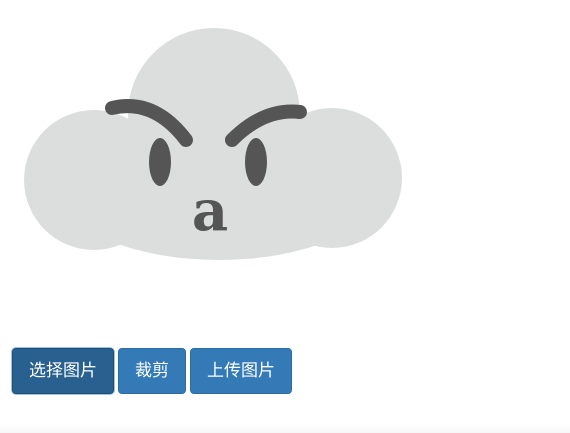 The height and width of the screenshot is (433, 570). Describe the element at coordinates (285, 428) in the screenshot. I see `page-bottom-shadow` at that location.